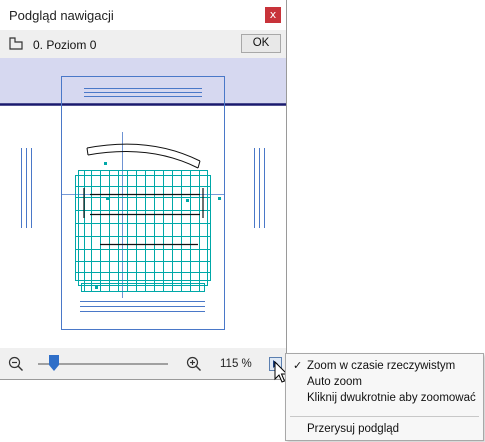  What do you see at coordinates (16, 364) in the screenshot?
I see `zoom-out-icon` at bounding box center [16, 364].